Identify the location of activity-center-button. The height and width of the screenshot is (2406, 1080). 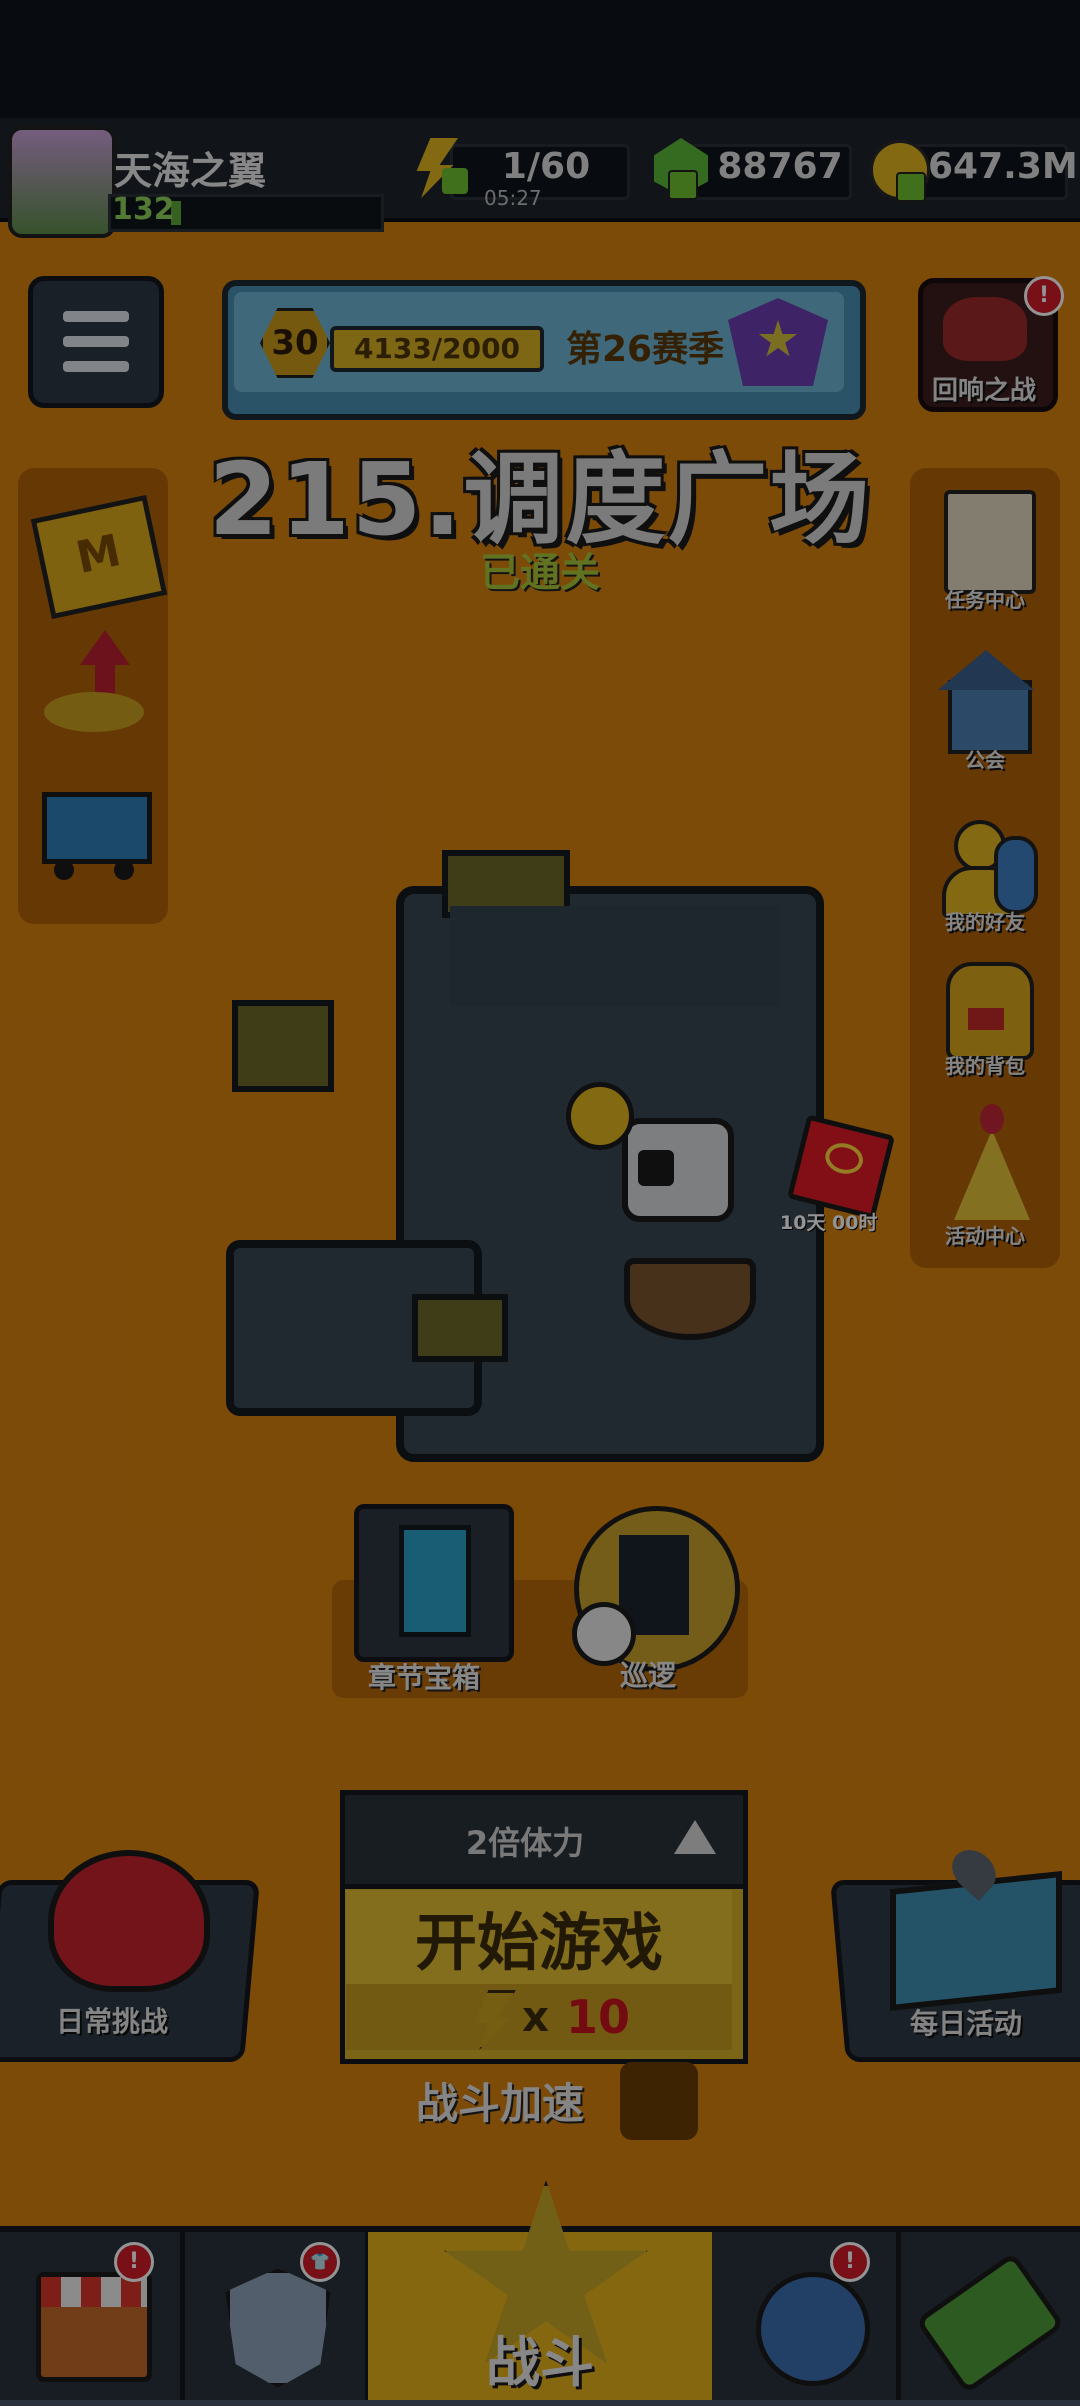
(986, 1164).